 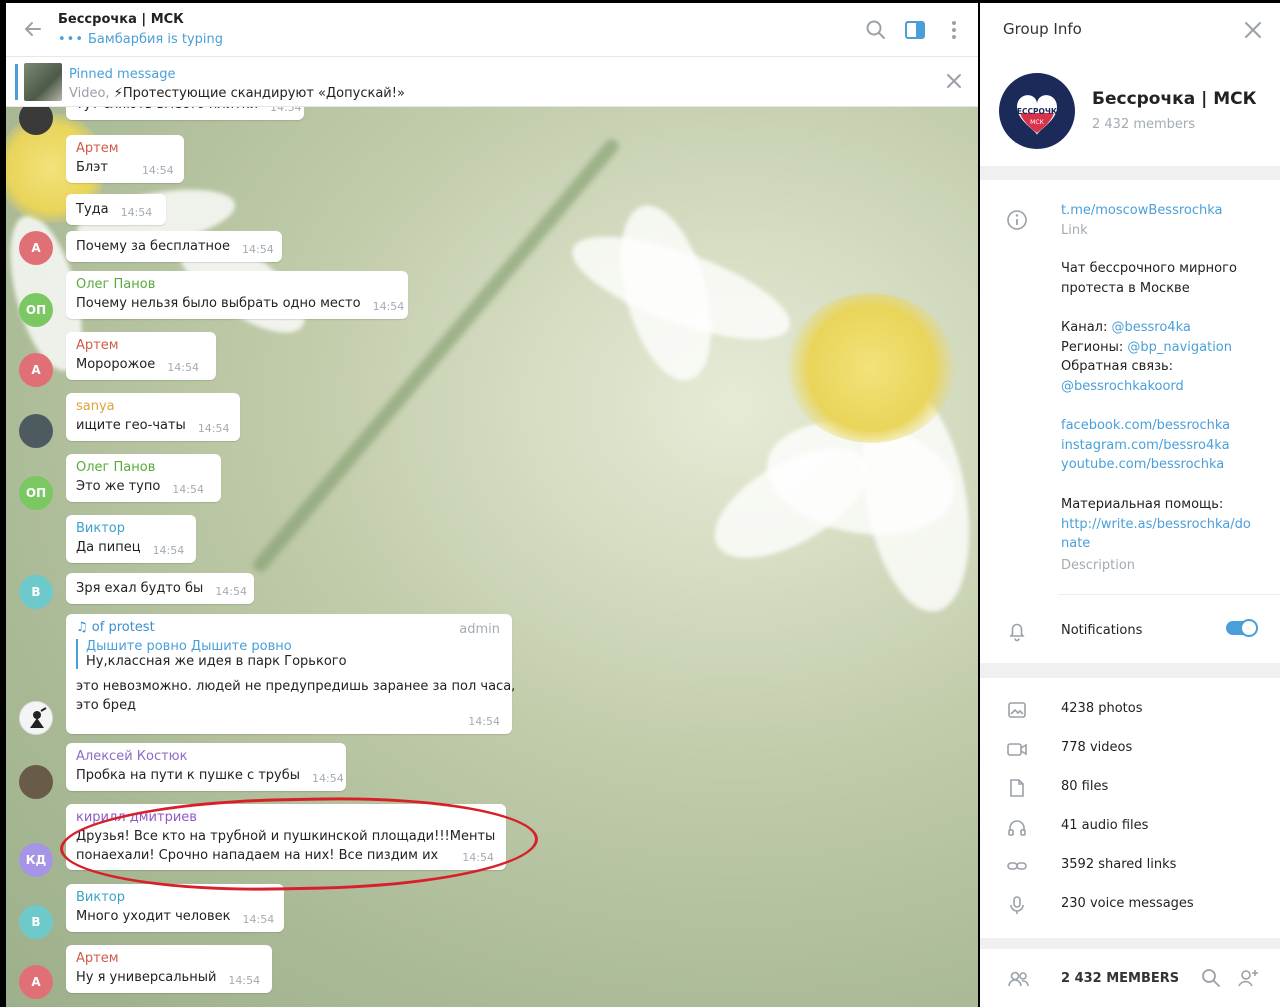 I want to click on members-icon, so click(x=1018, y=979).